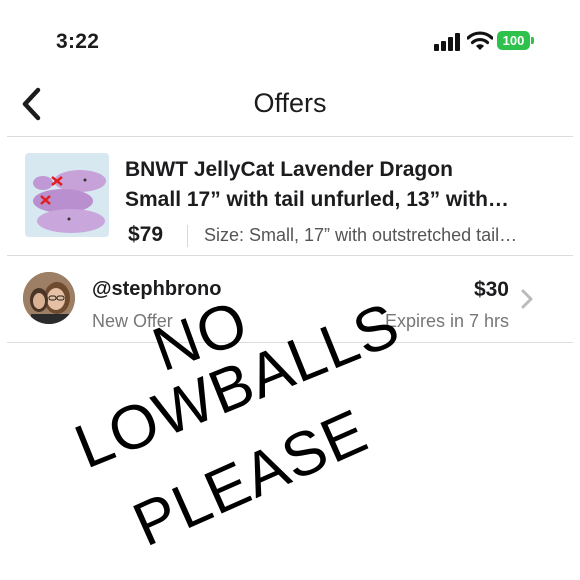 Image resolution: width=580 pixels, height=580 pixels. Describe the element at coordinates (480, 40) in the screenshot. I see `wifi-icon` at that location.